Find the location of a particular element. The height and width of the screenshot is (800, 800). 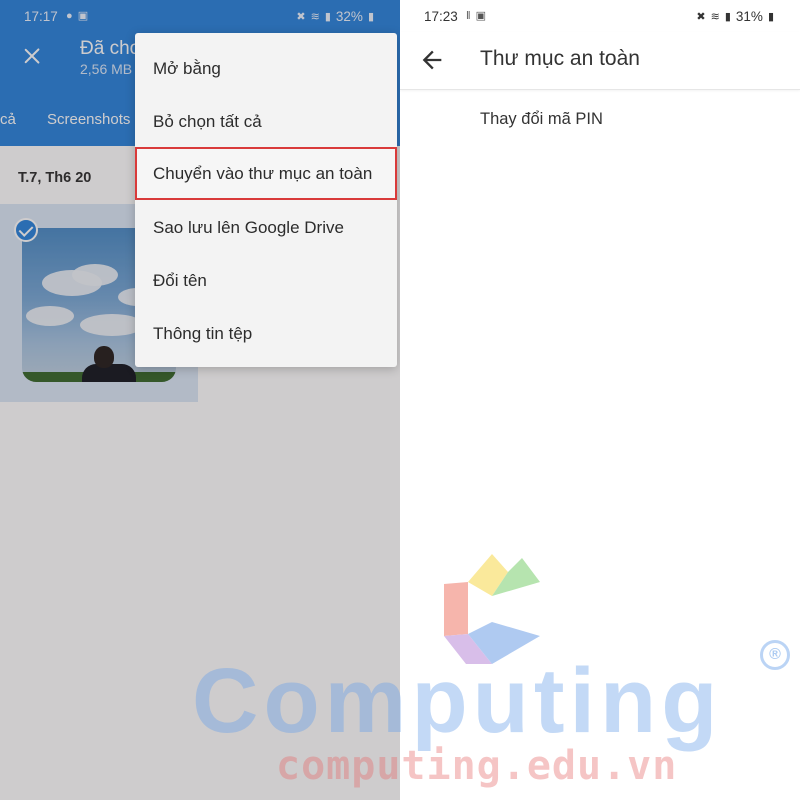

top-app-bar: Thư mục an toàn is located at coordinates (600, 61).